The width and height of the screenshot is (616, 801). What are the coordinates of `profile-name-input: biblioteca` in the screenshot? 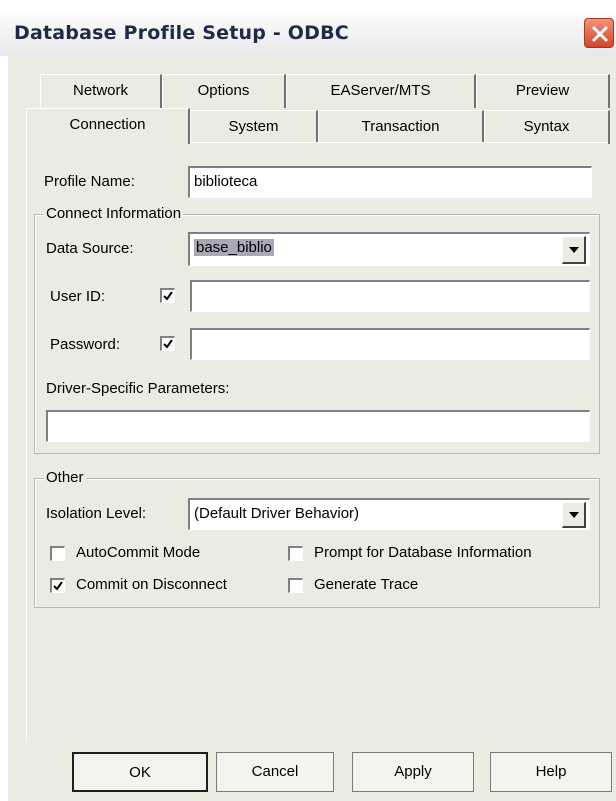 It's located at (390, 182).